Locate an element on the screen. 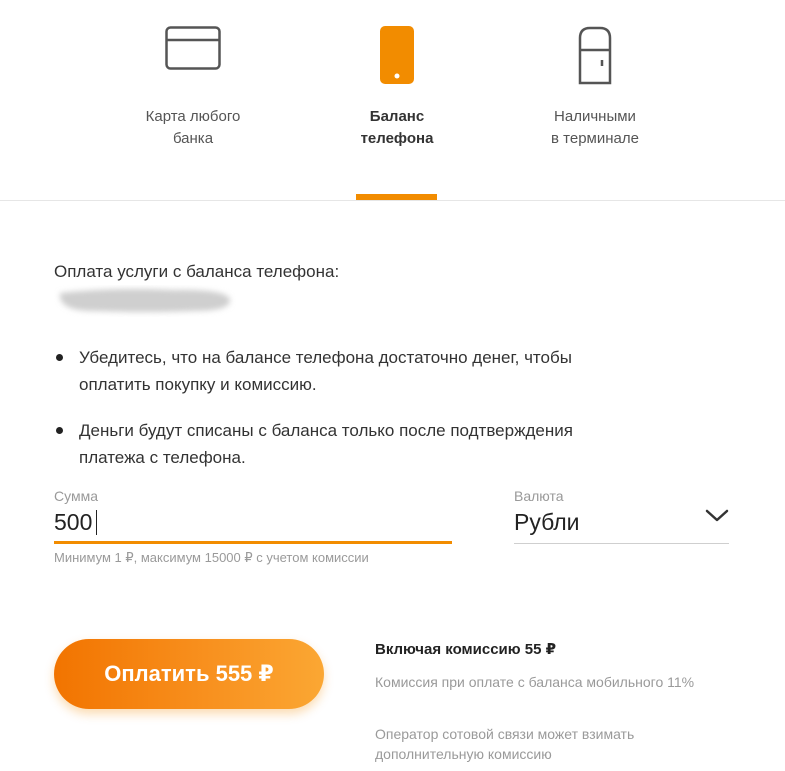 The width and height of the screenshot is (785, 771). chevron-down-icon is located at coordinates (717, 517).